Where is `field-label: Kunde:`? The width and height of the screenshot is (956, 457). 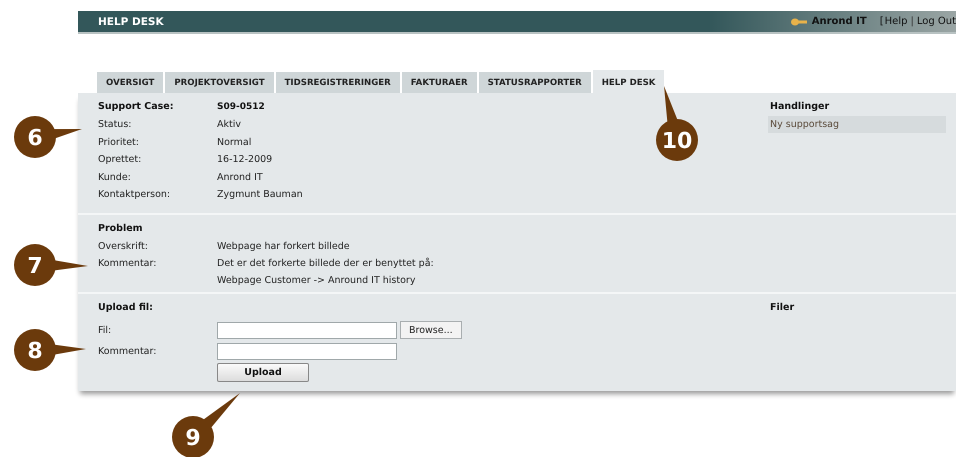
field-label: Kunde: is located at coordinates (115, 177).